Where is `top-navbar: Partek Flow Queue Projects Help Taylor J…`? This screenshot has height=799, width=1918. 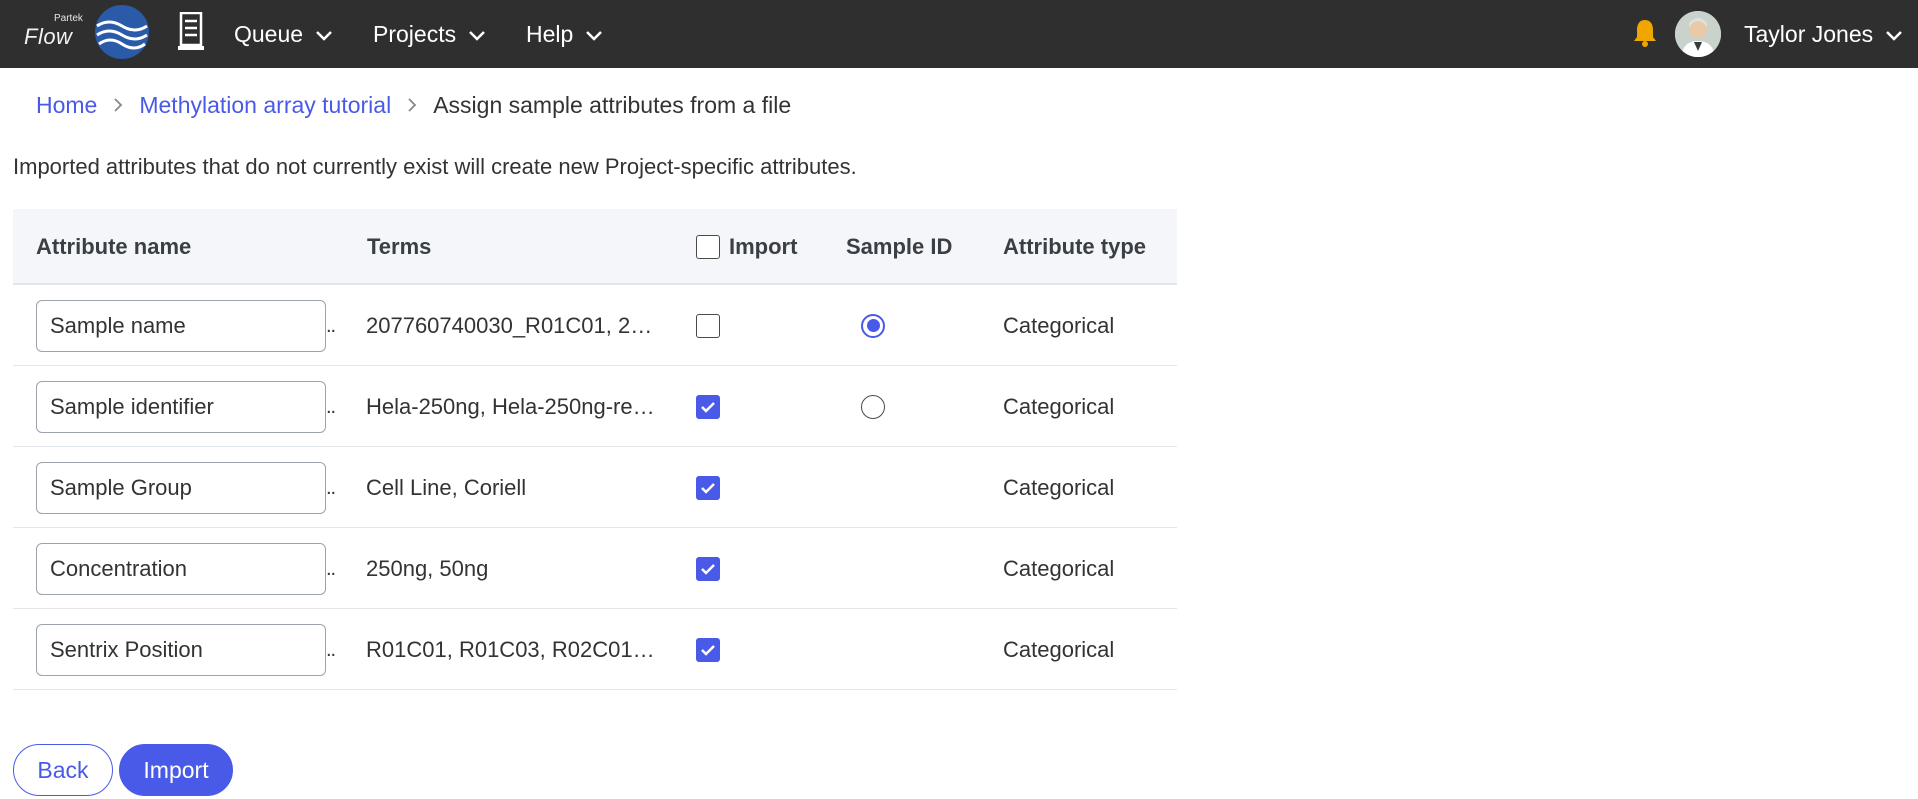 top-navbar: Partek Flow Queue Projects Help Taylor J… is located at coordinates (959, 34).